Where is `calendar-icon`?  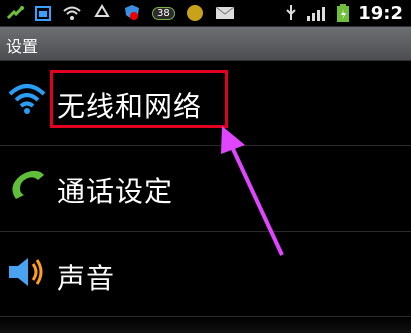 calendar-icon is located at coordinates (43, 13).